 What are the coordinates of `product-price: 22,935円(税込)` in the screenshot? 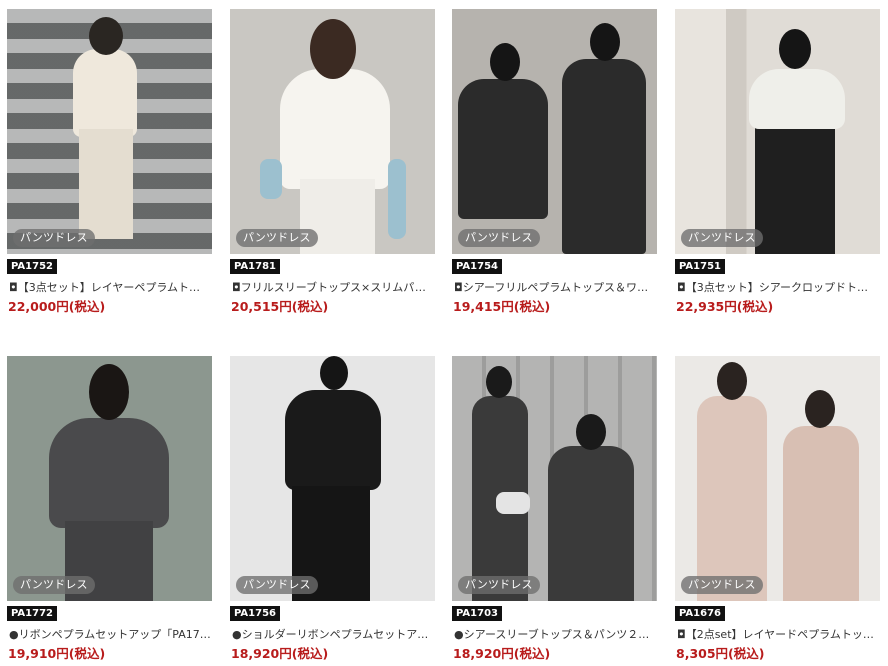 It's located at (725, 306).